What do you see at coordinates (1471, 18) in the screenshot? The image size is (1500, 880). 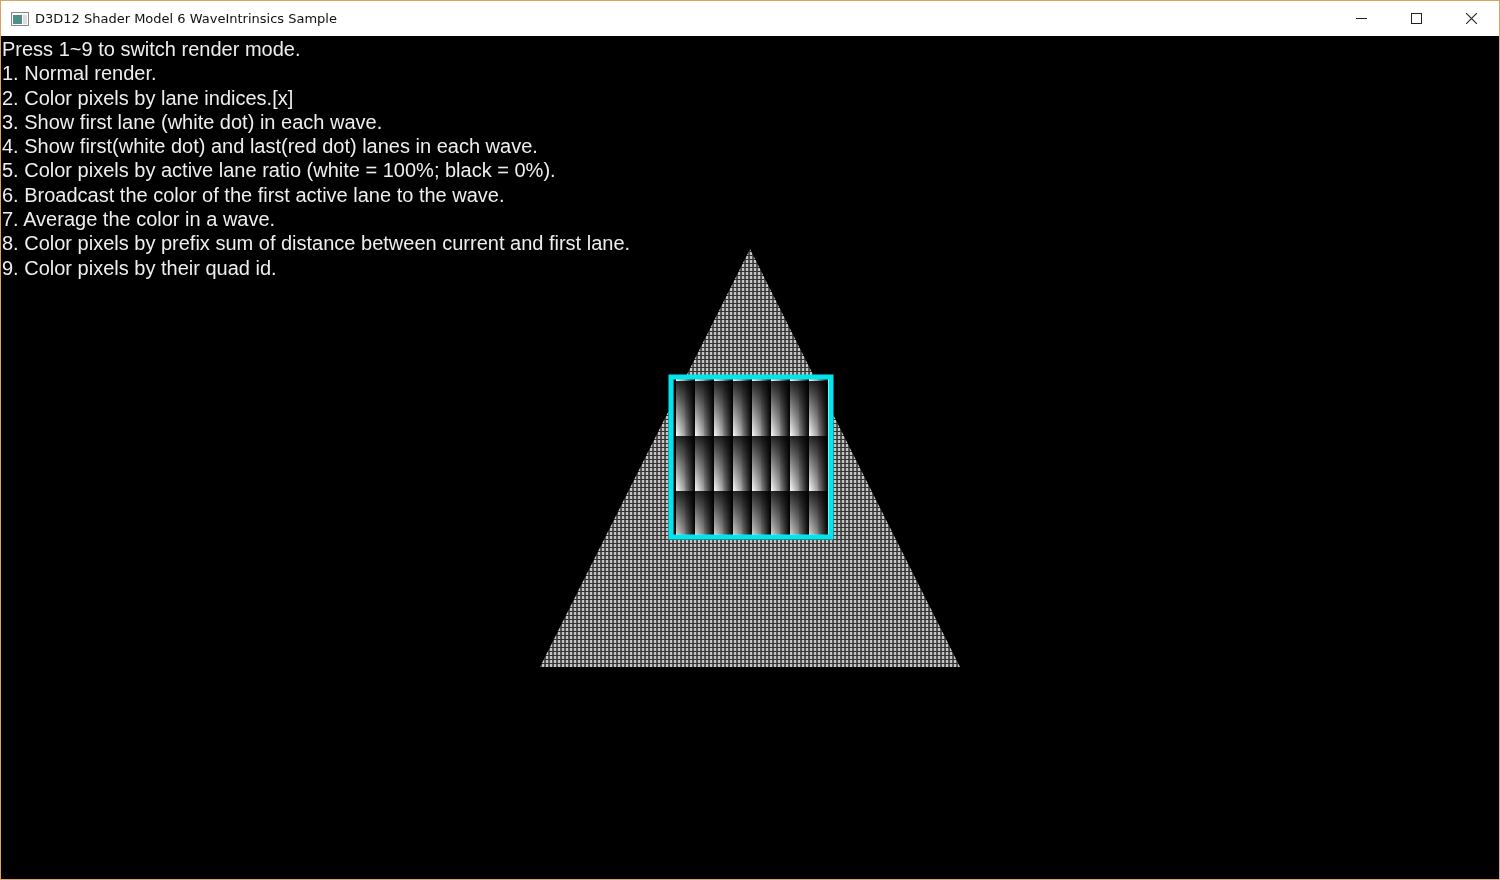 I see `close-icon` at bounding box center [1471, 18].